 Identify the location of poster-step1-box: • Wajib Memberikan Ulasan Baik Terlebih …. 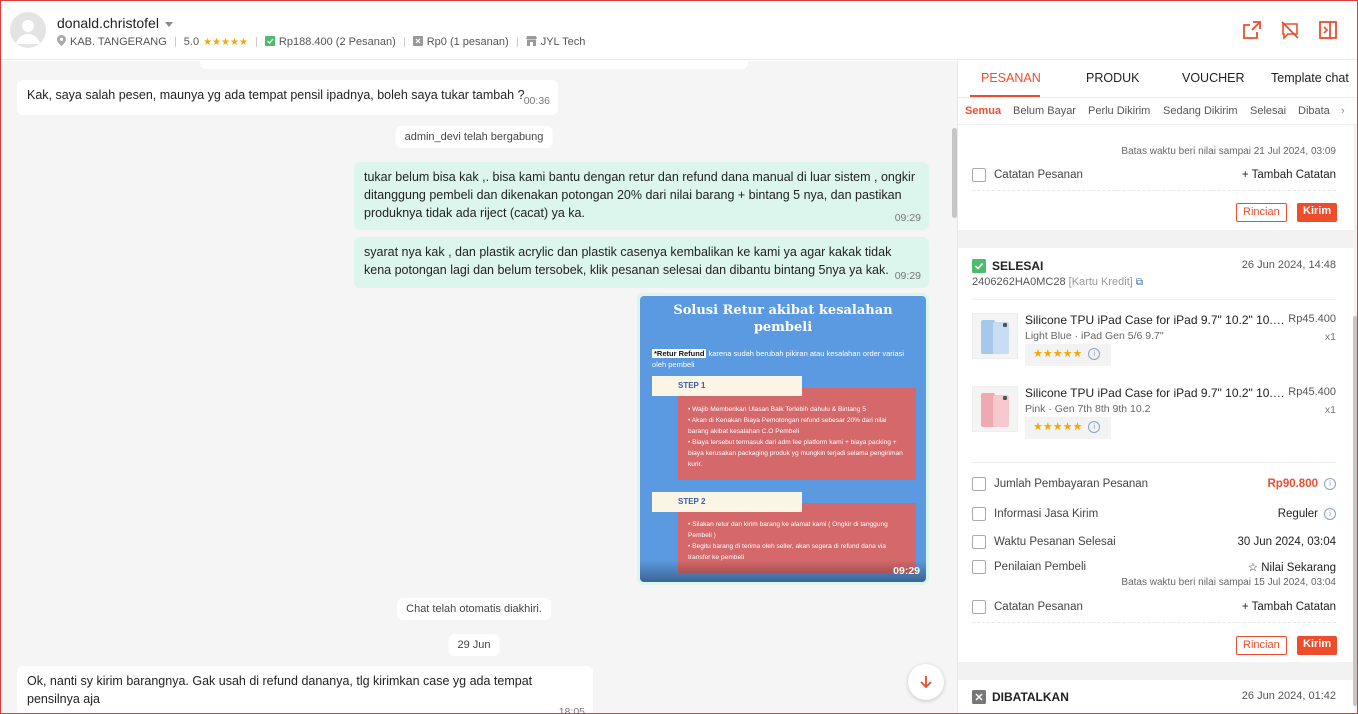
(797, 434).